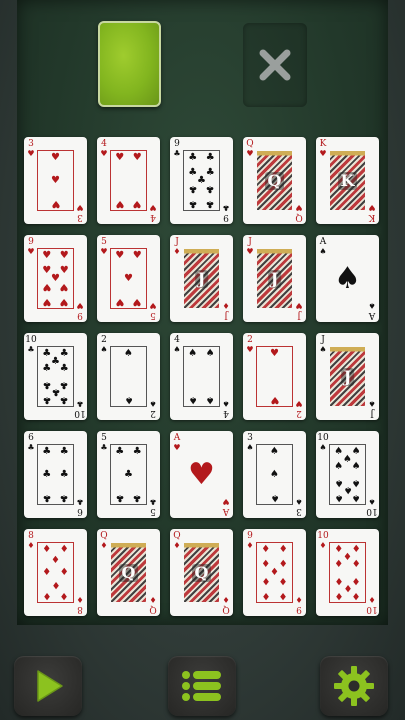  I want to click on playing-card: Q ♥ Q ♥ Q, so click(274, 180).